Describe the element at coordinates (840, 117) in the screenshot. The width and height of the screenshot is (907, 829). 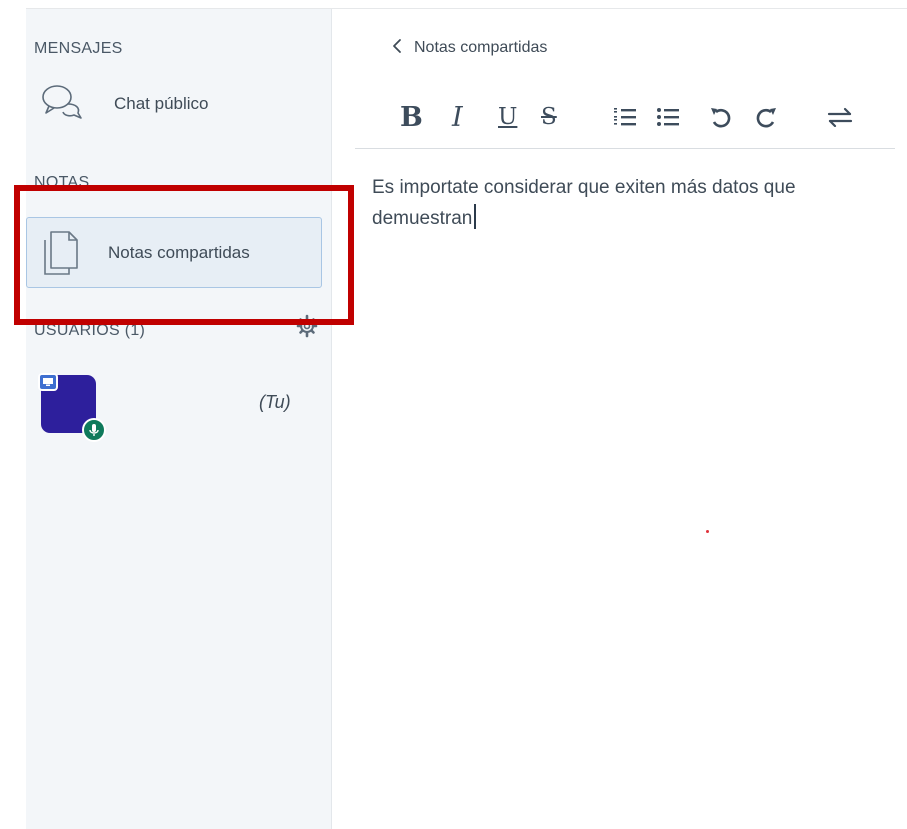
I see `swap-arrows-icon` at that location.